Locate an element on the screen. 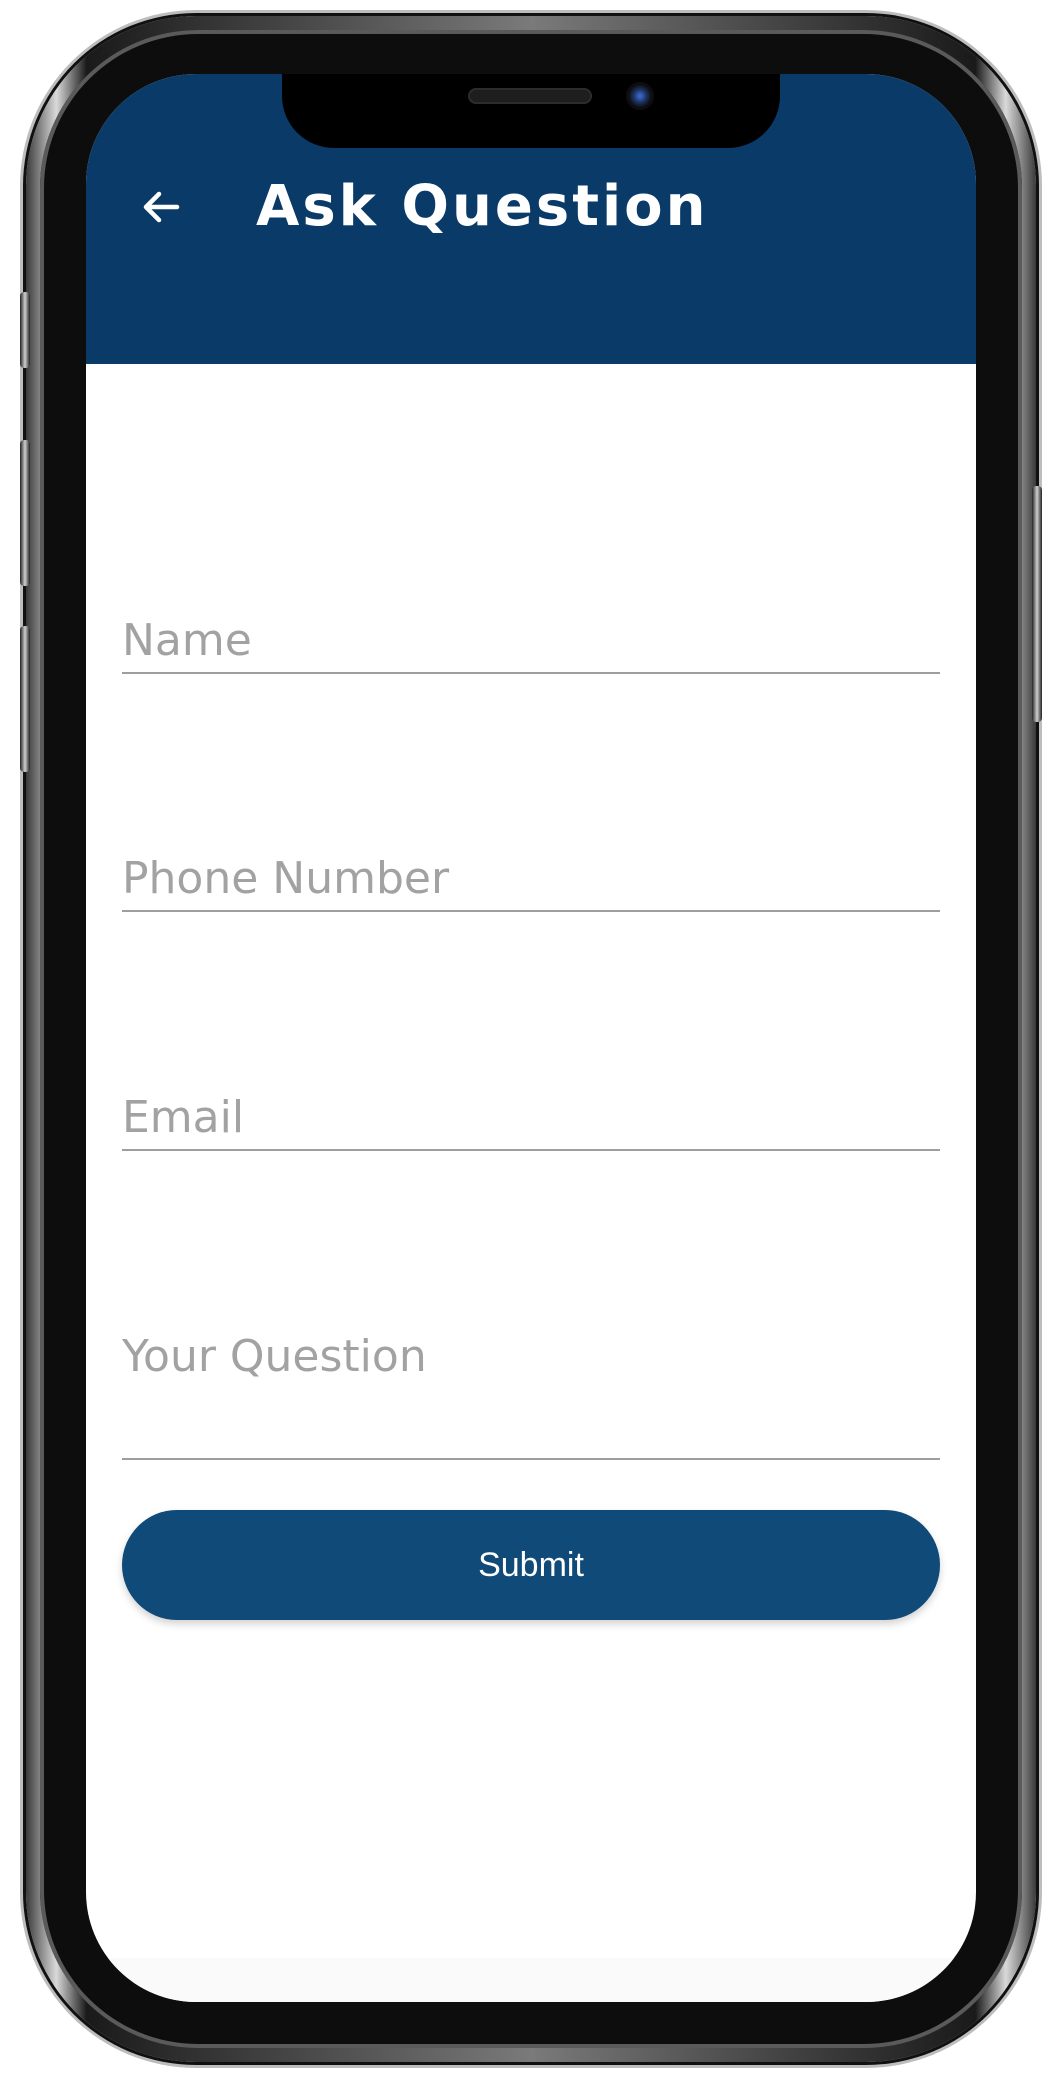 This screenshot has height=2078, width=1062. notch is located at coordinates (531, 111).